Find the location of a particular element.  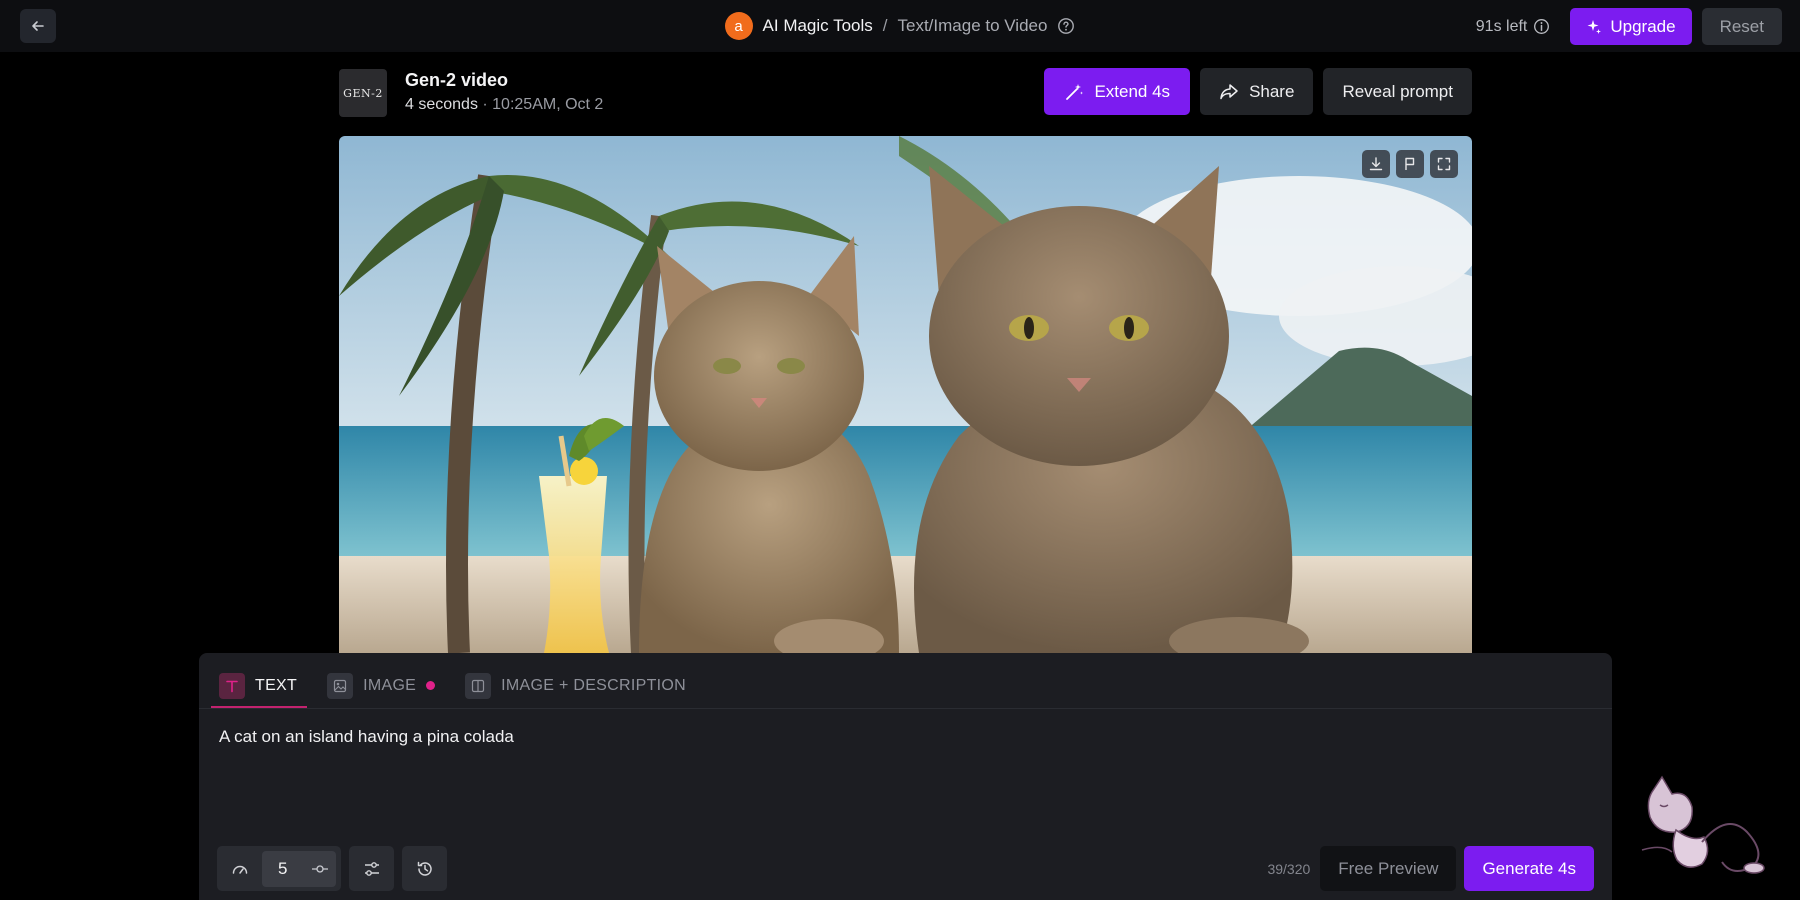

fullscreen-icon is located at coordinates (1444, 164).